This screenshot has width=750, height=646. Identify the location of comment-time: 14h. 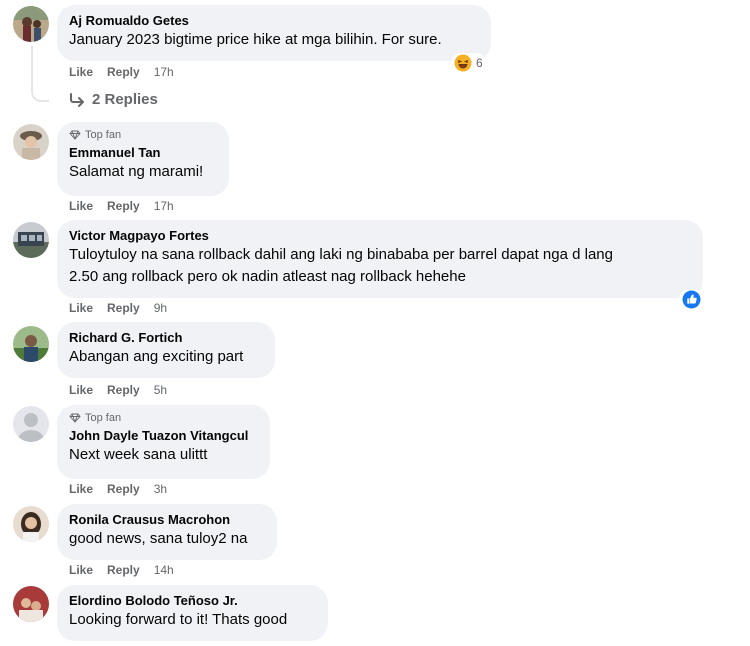
(164, 570).